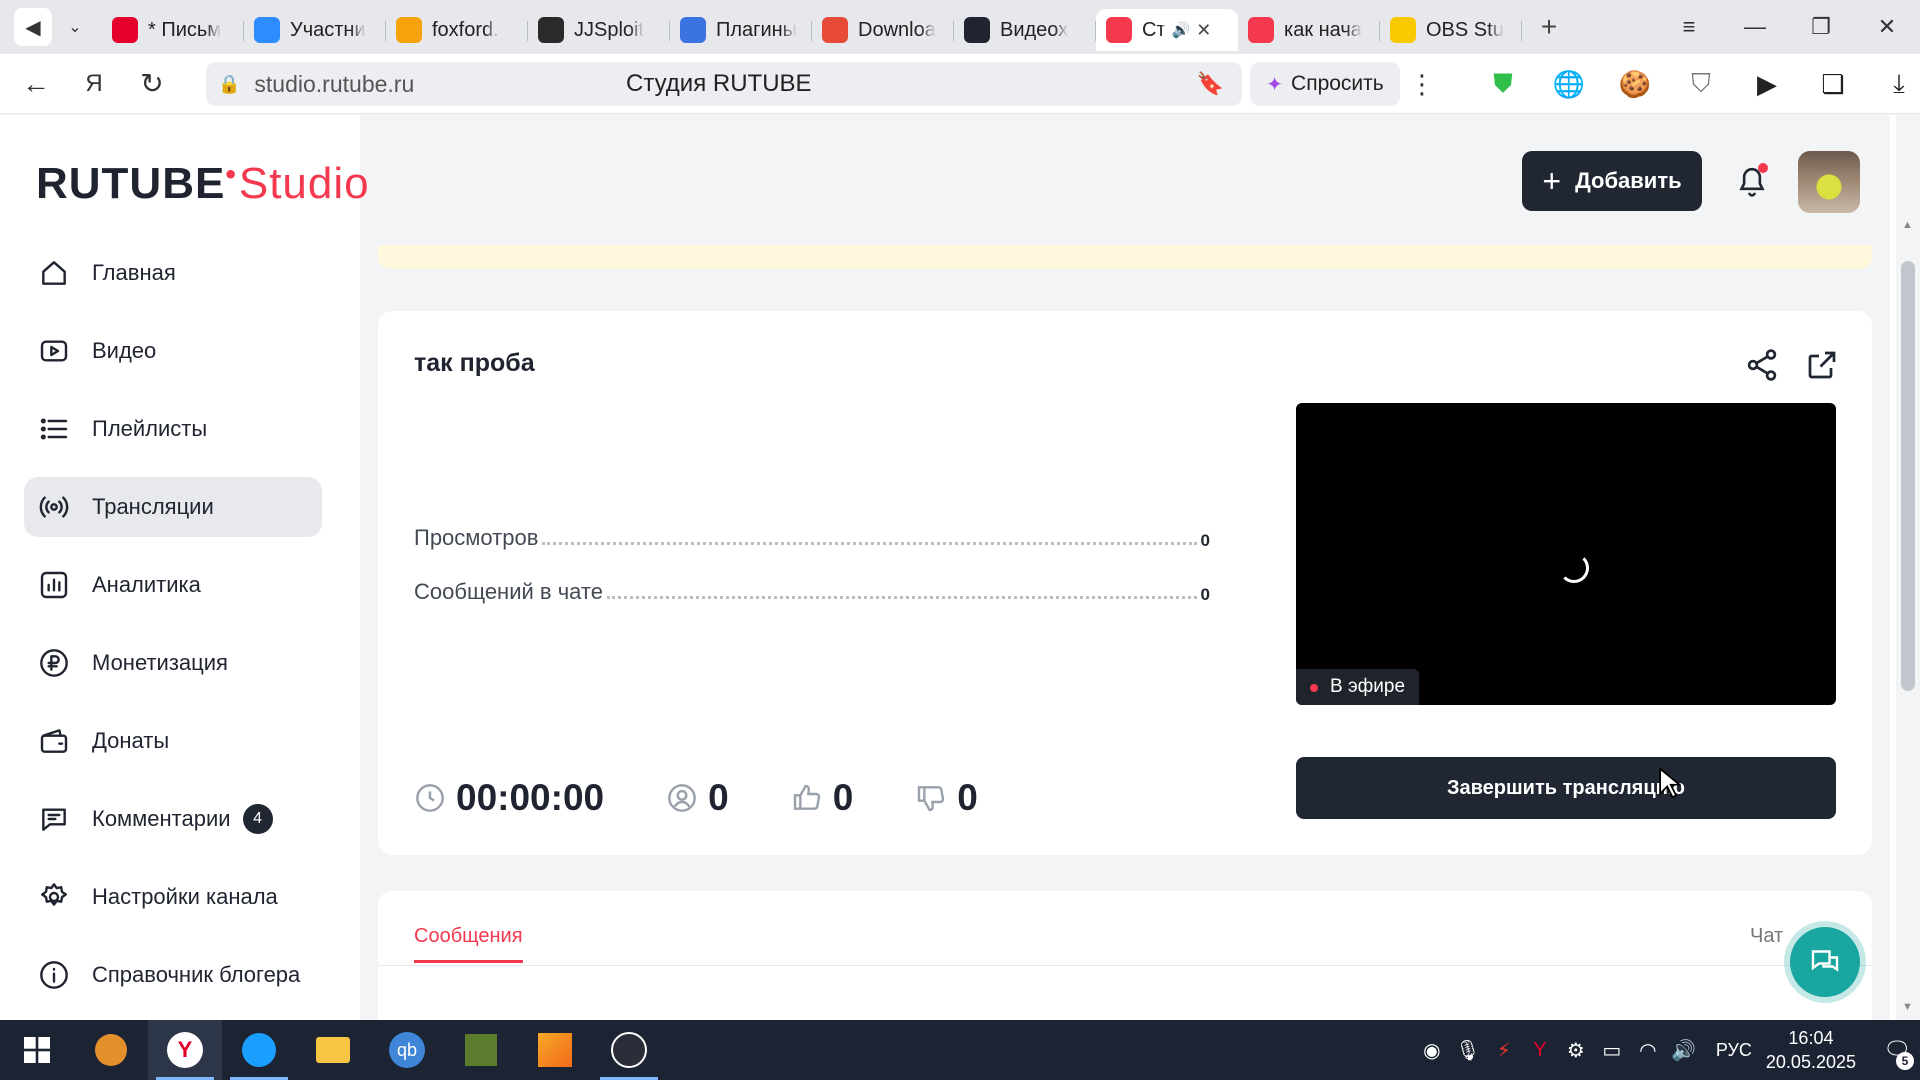  I want to click on scroll-up-arrow-icon: ▲, so click(1907, 225).